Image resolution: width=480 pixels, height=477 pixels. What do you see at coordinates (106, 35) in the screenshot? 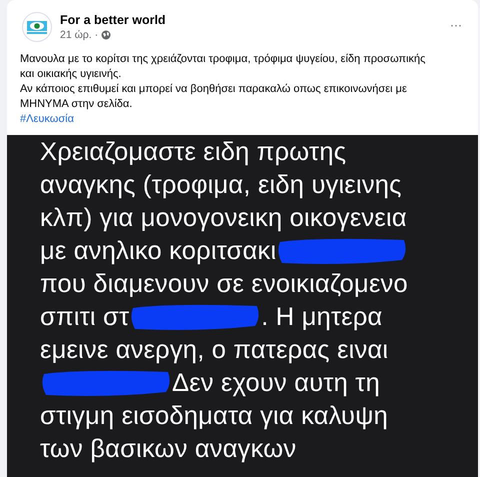
I see `globe-icon` at bounding box center [106, 35].